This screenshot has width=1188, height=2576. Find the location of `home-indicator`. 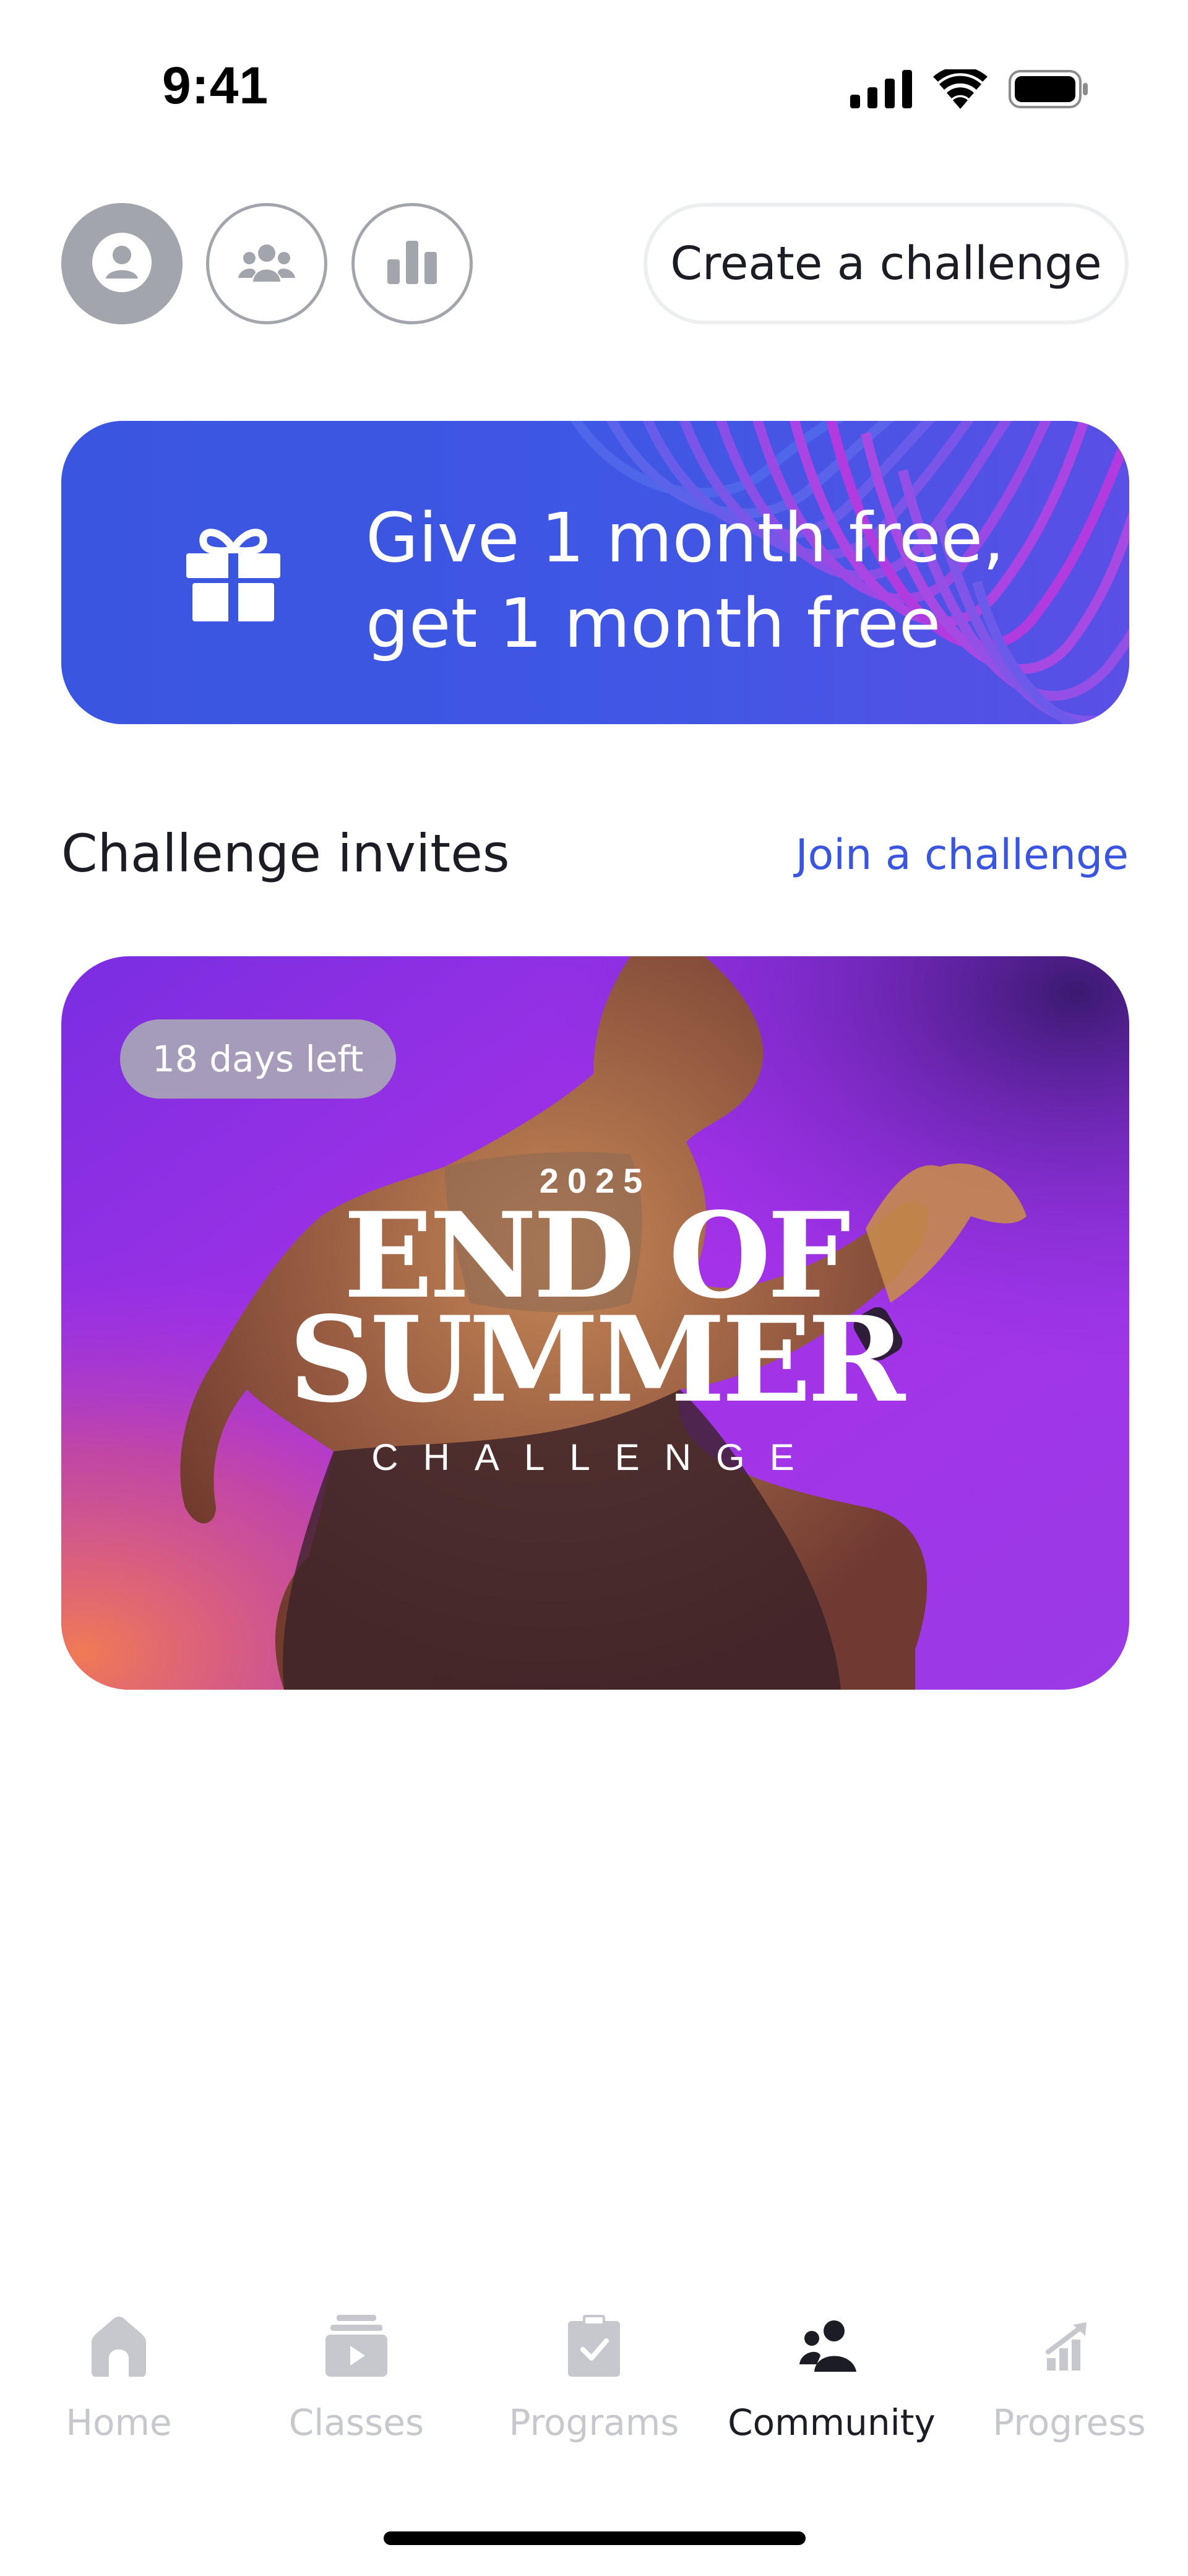

home-indicator is located at coordinates (595, 2538).